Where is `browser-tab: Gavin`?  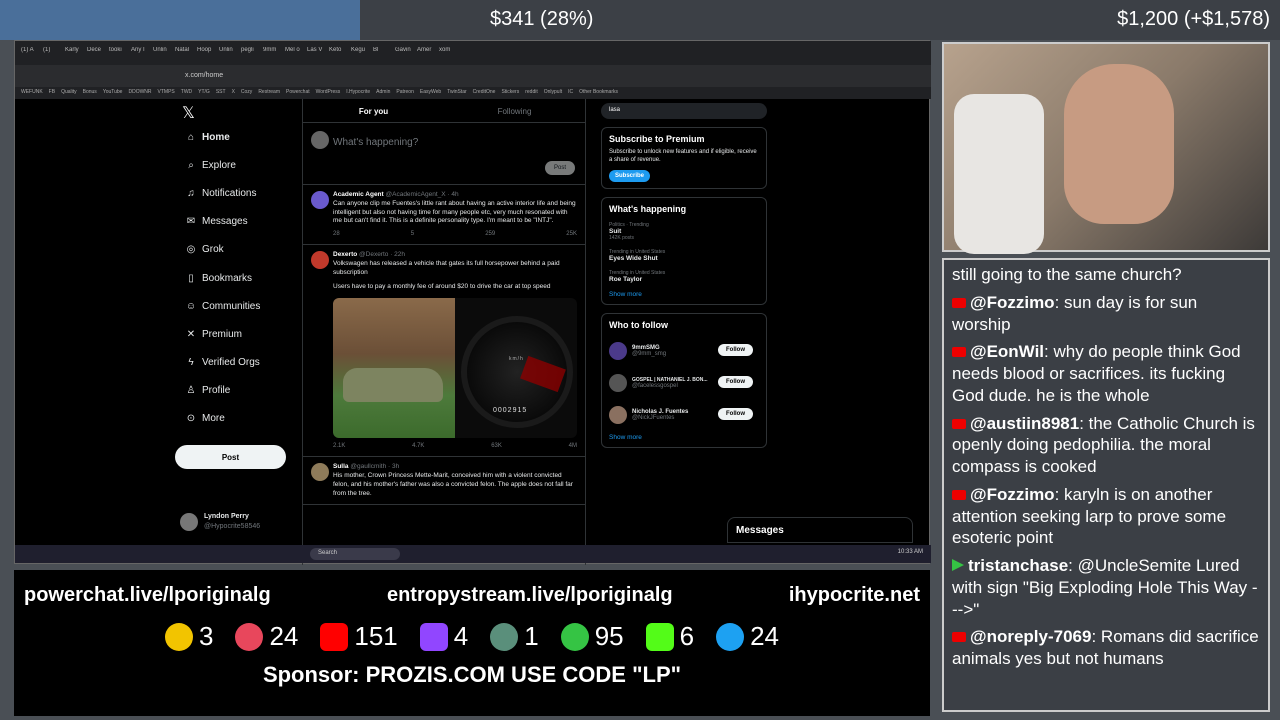
browser-tab: Gavin is located at coordinates (406, 56).